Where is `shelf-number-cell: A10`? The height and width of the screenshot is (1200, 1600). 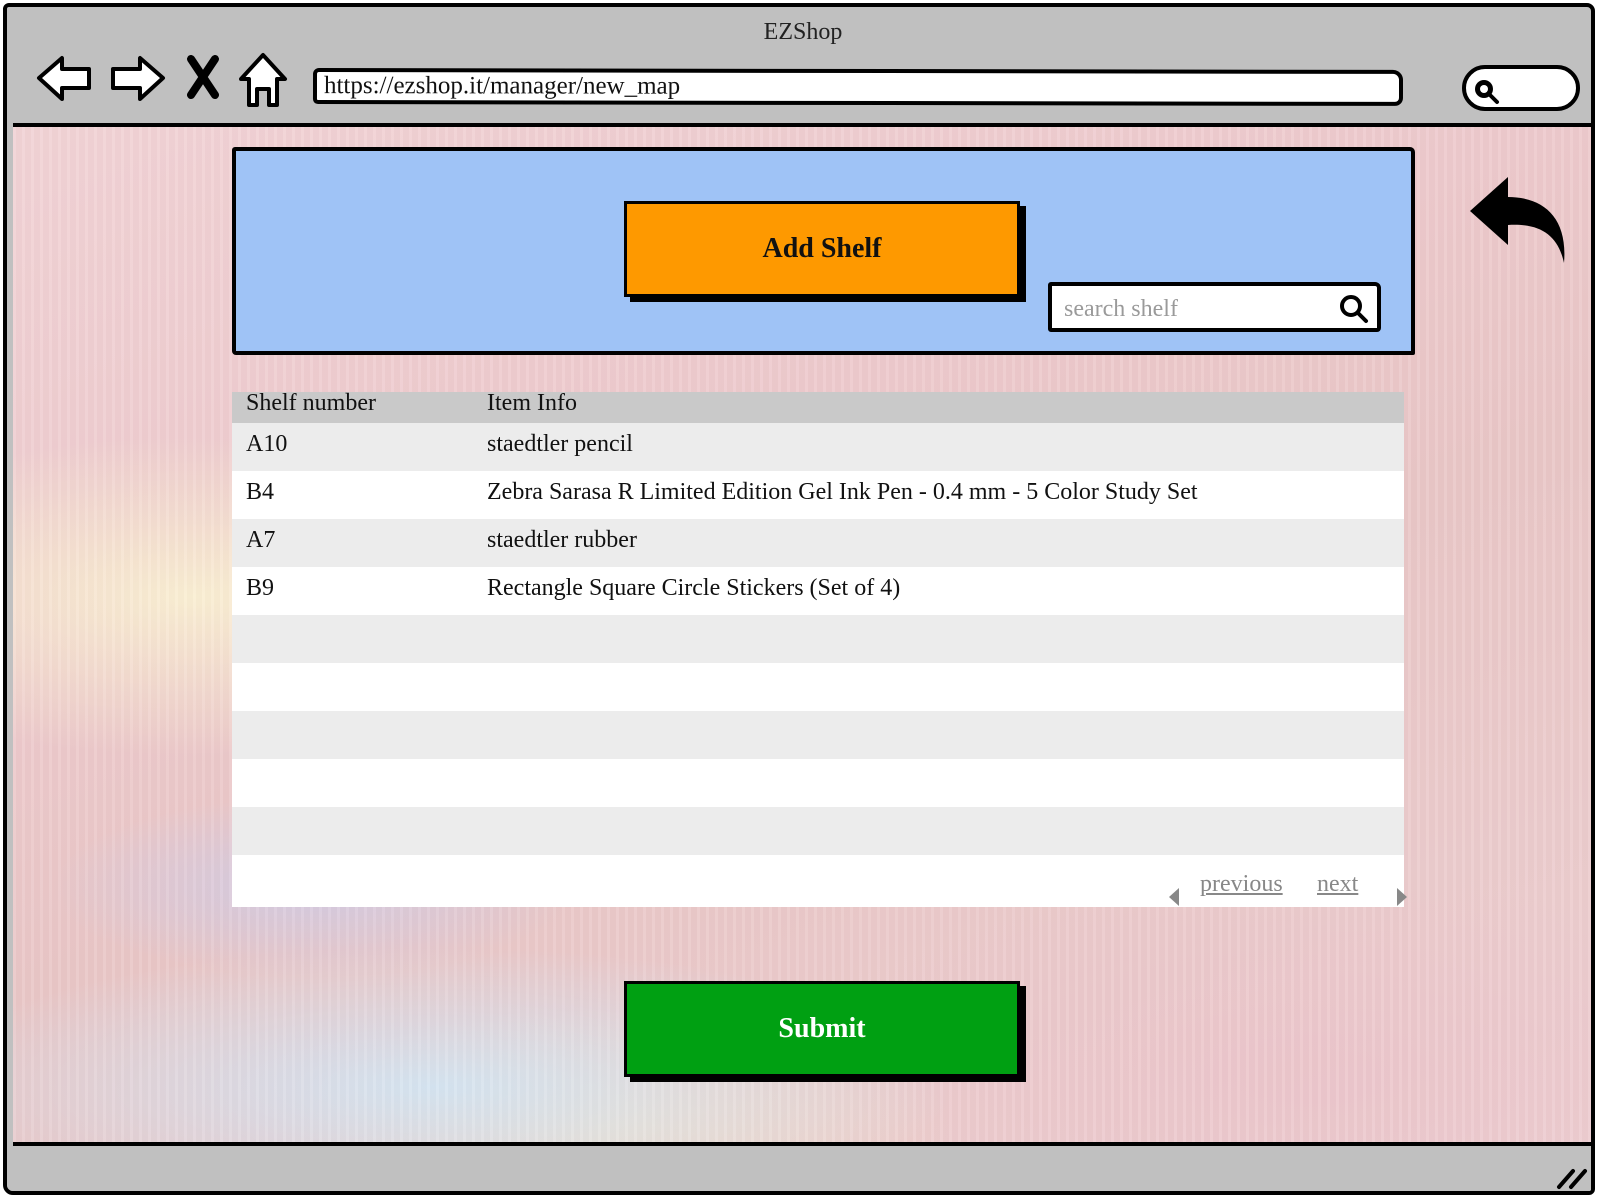
shelf-number-cell: A10 is located at coordinates (267, 444).